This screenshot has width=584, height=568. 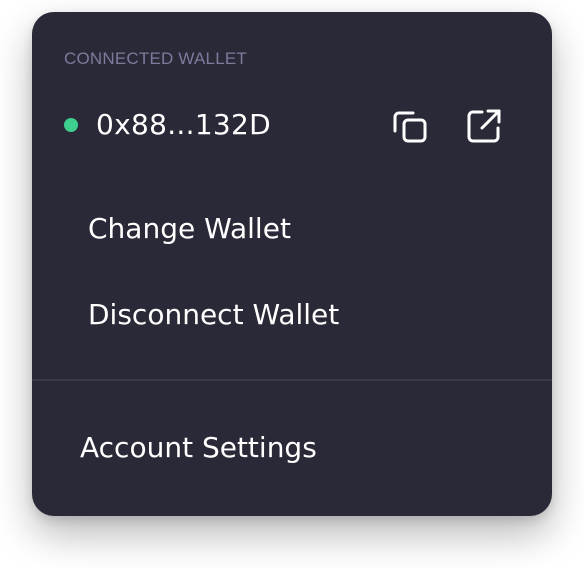 I want to click on copy-address-button, so click(x=410, y=126).